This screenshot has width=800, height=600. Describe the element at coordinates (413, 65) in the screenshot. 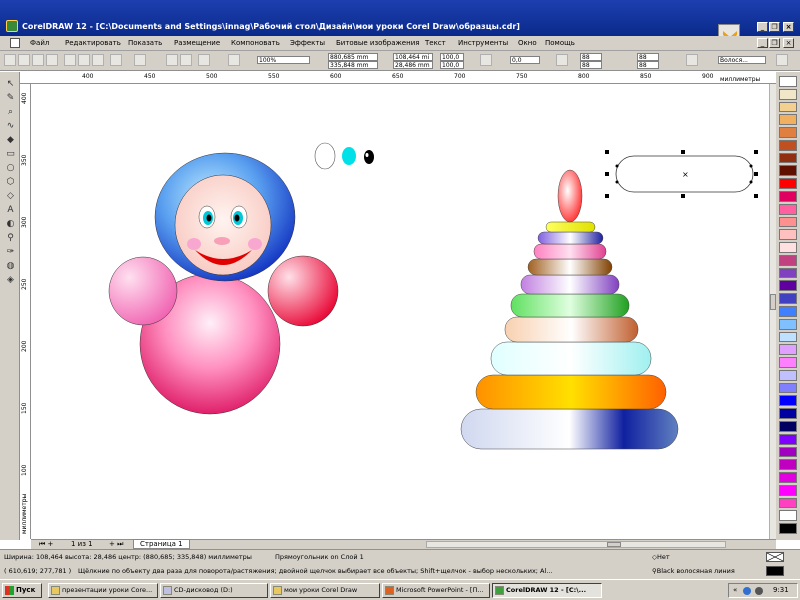

I see `height-field: 28,486 mm` at that location.